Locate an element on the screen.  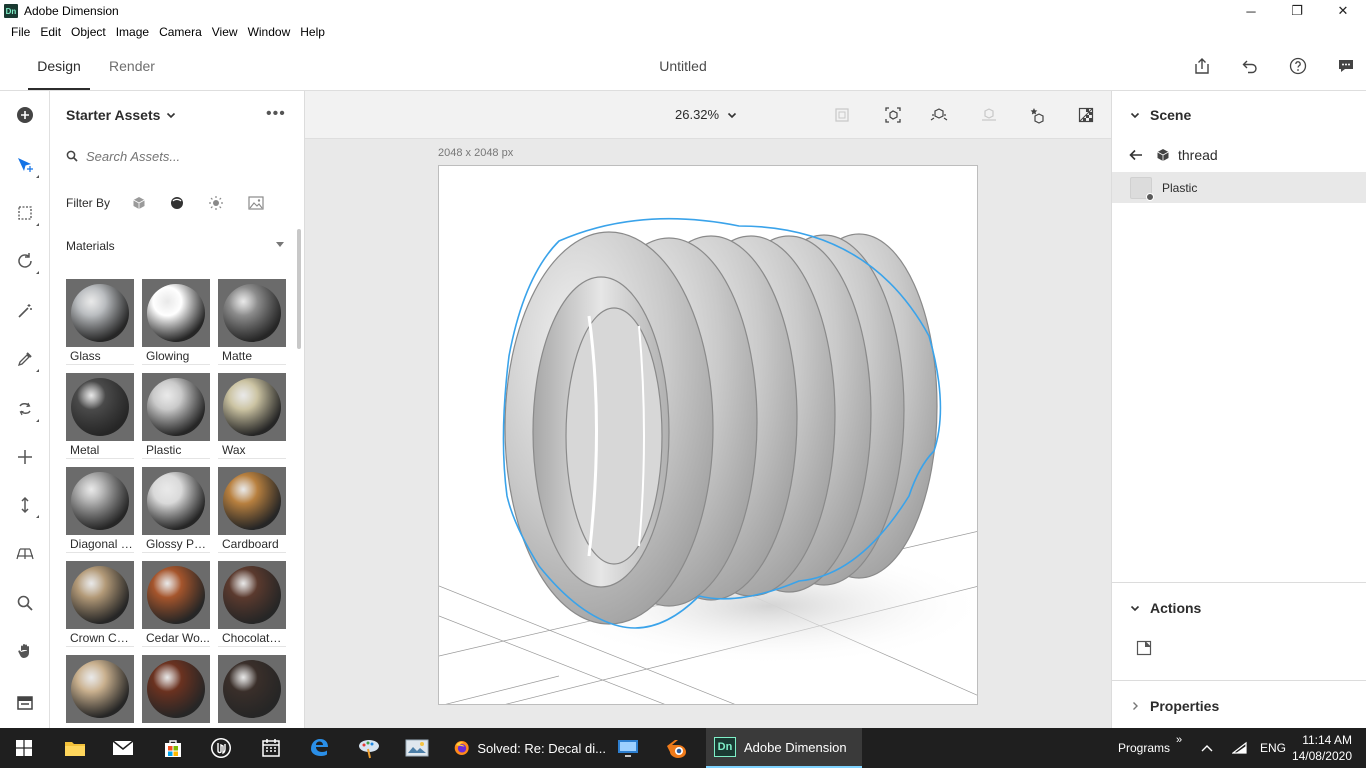
properties-header: Properties is located at coordinates (1174, 706).